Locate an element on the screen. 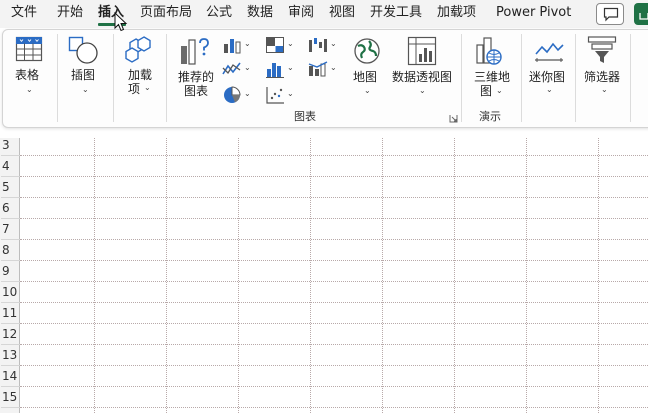 This screenshot has width=648, height=413. row-number: 15 is located at coordinates (10, 397).